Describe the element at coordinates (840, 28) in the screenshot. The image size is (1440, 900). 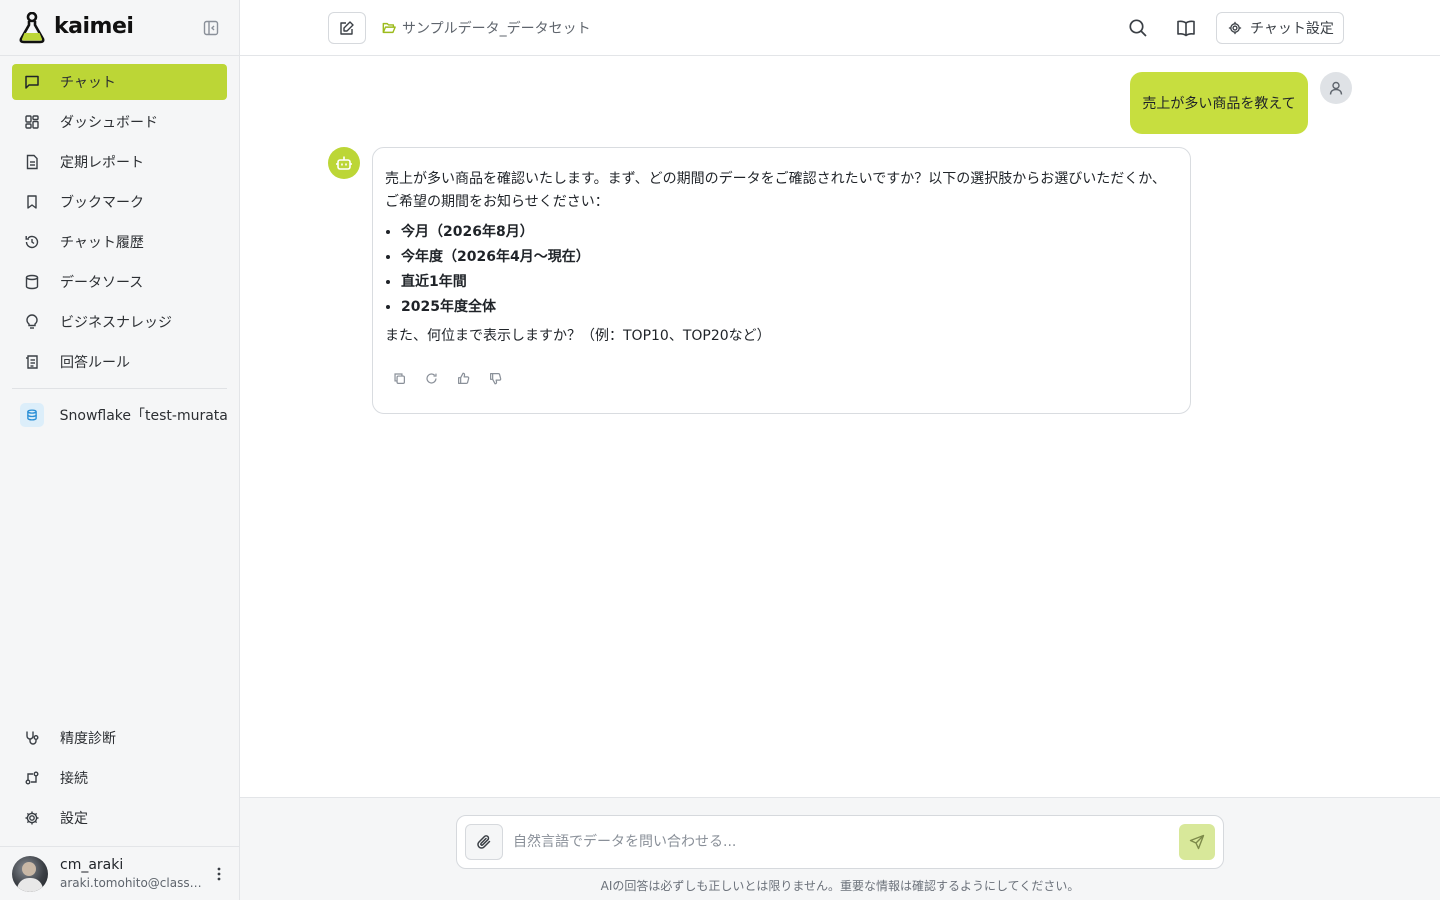
I see `top-bar: サンプルデータ_データセット チャット設定` at that location.